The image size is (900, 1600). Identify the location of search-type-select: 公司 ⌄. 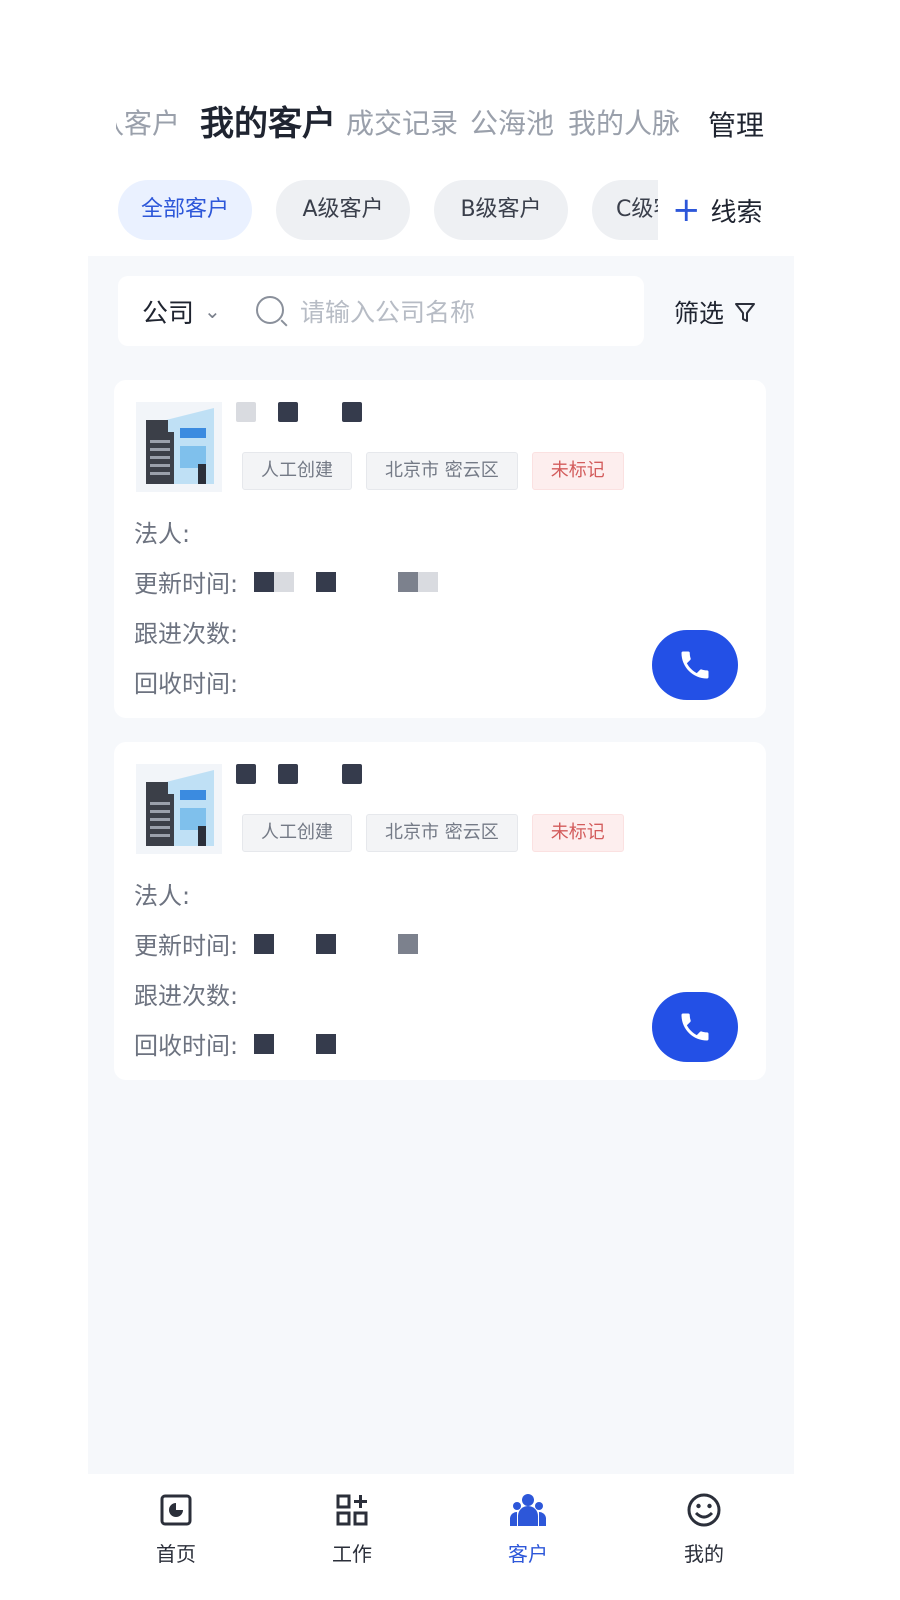
(181, 311).